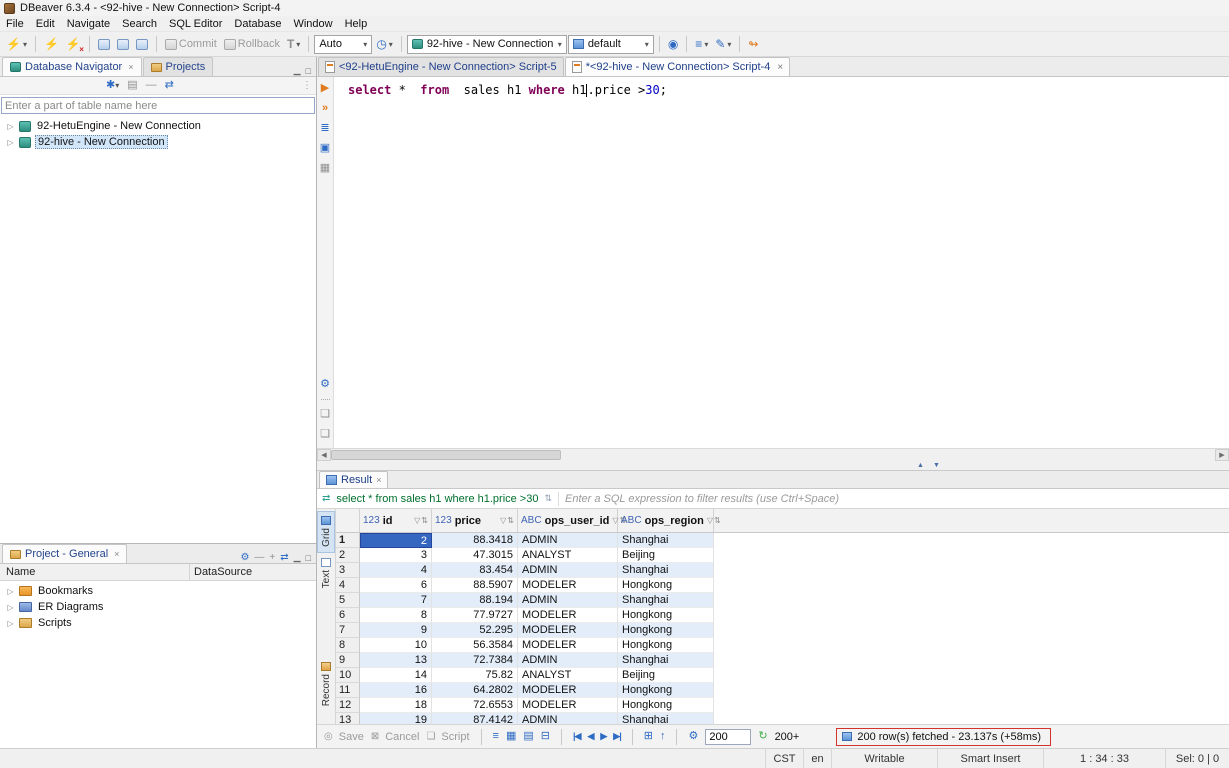 Image resolution: width=1229 pixels, height=768 pixels. I want to click on new-connection-button: ⚡, so click(16, 44).